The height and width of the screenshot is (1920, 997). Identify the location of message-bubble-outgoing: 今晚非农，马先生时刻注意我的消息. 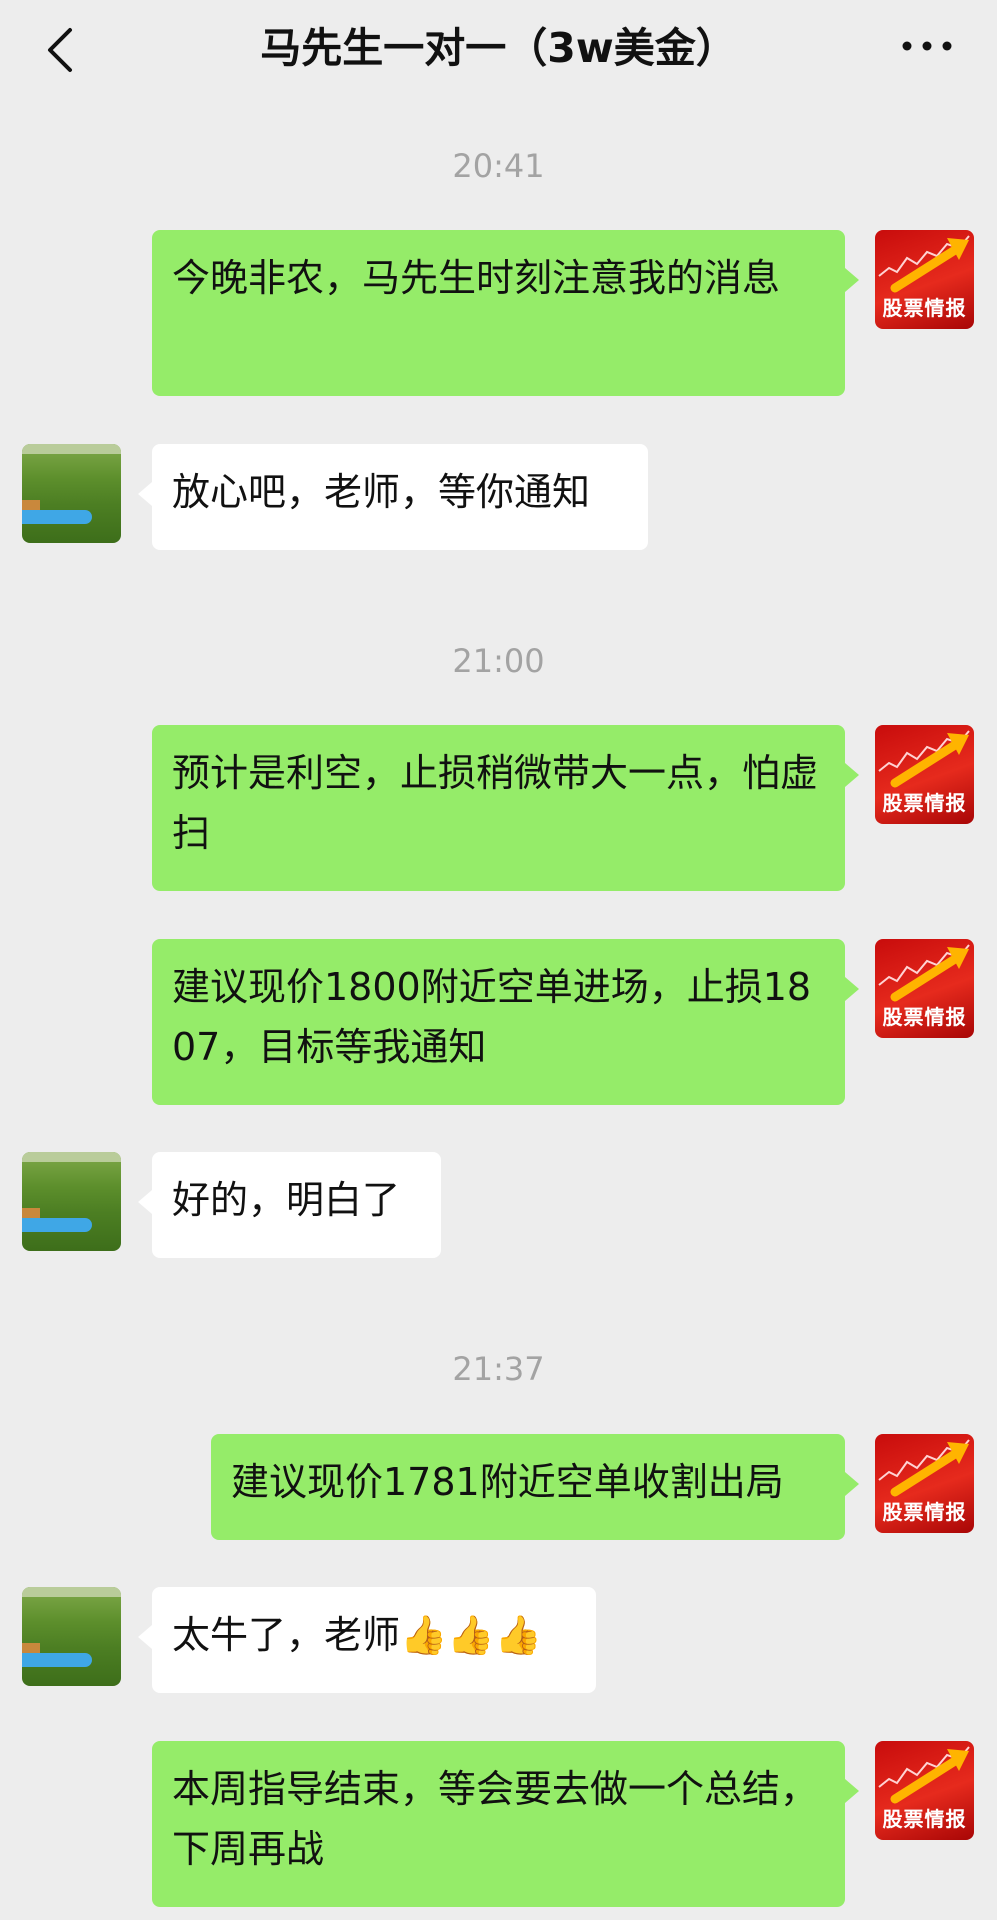
(505, 313).